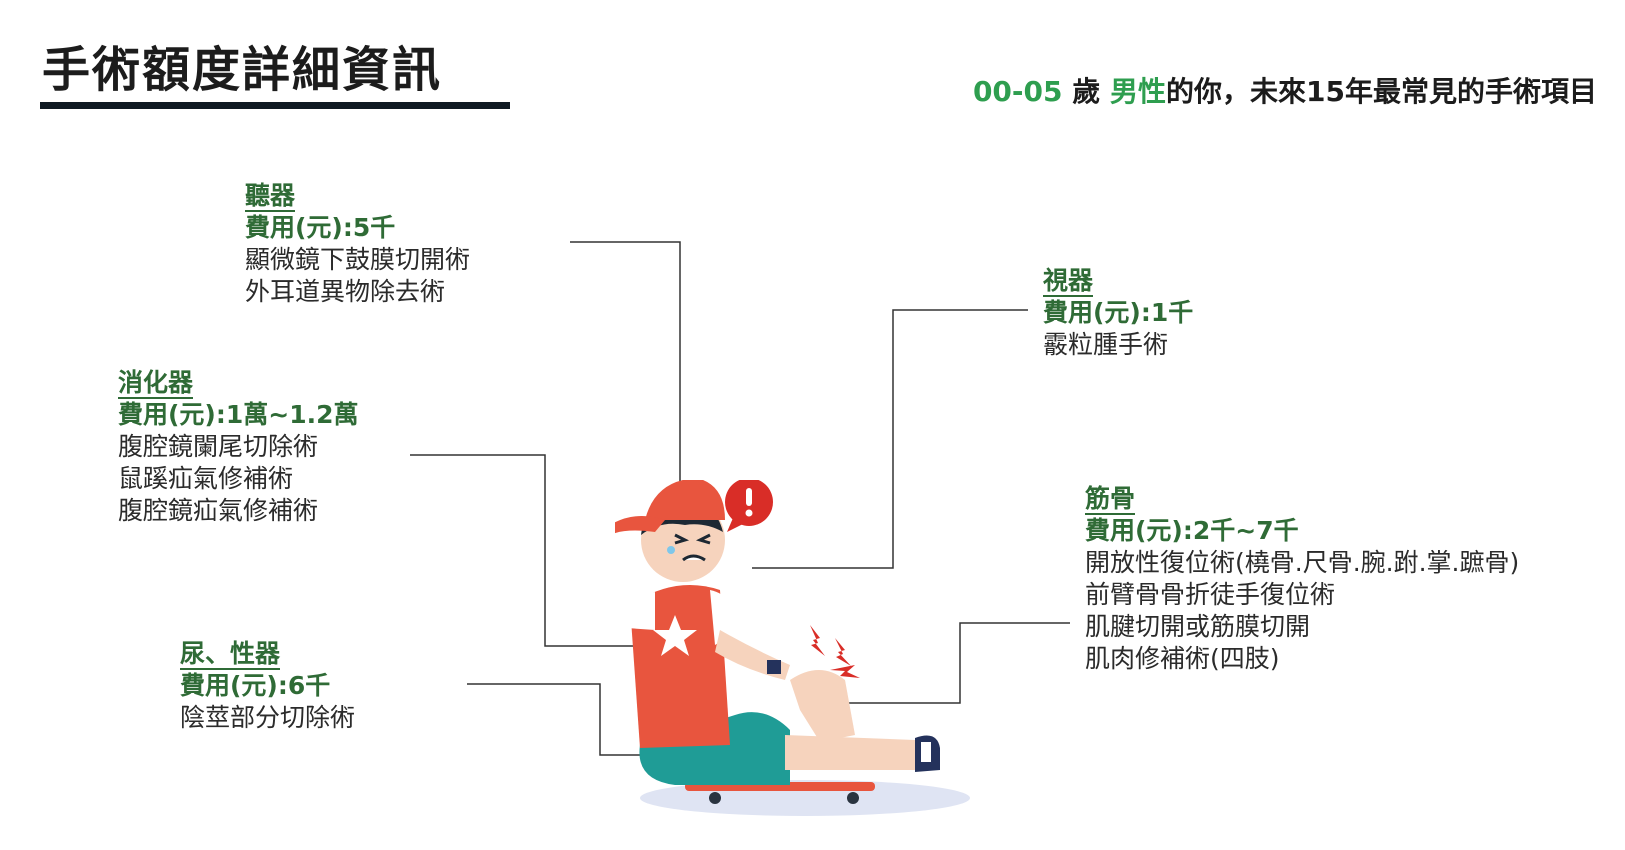 Image resolution: width=1625 pixels, height=850 pixels. Describe the element at coordinates (671, 550) in the screenshot. I see `tear` at that location.